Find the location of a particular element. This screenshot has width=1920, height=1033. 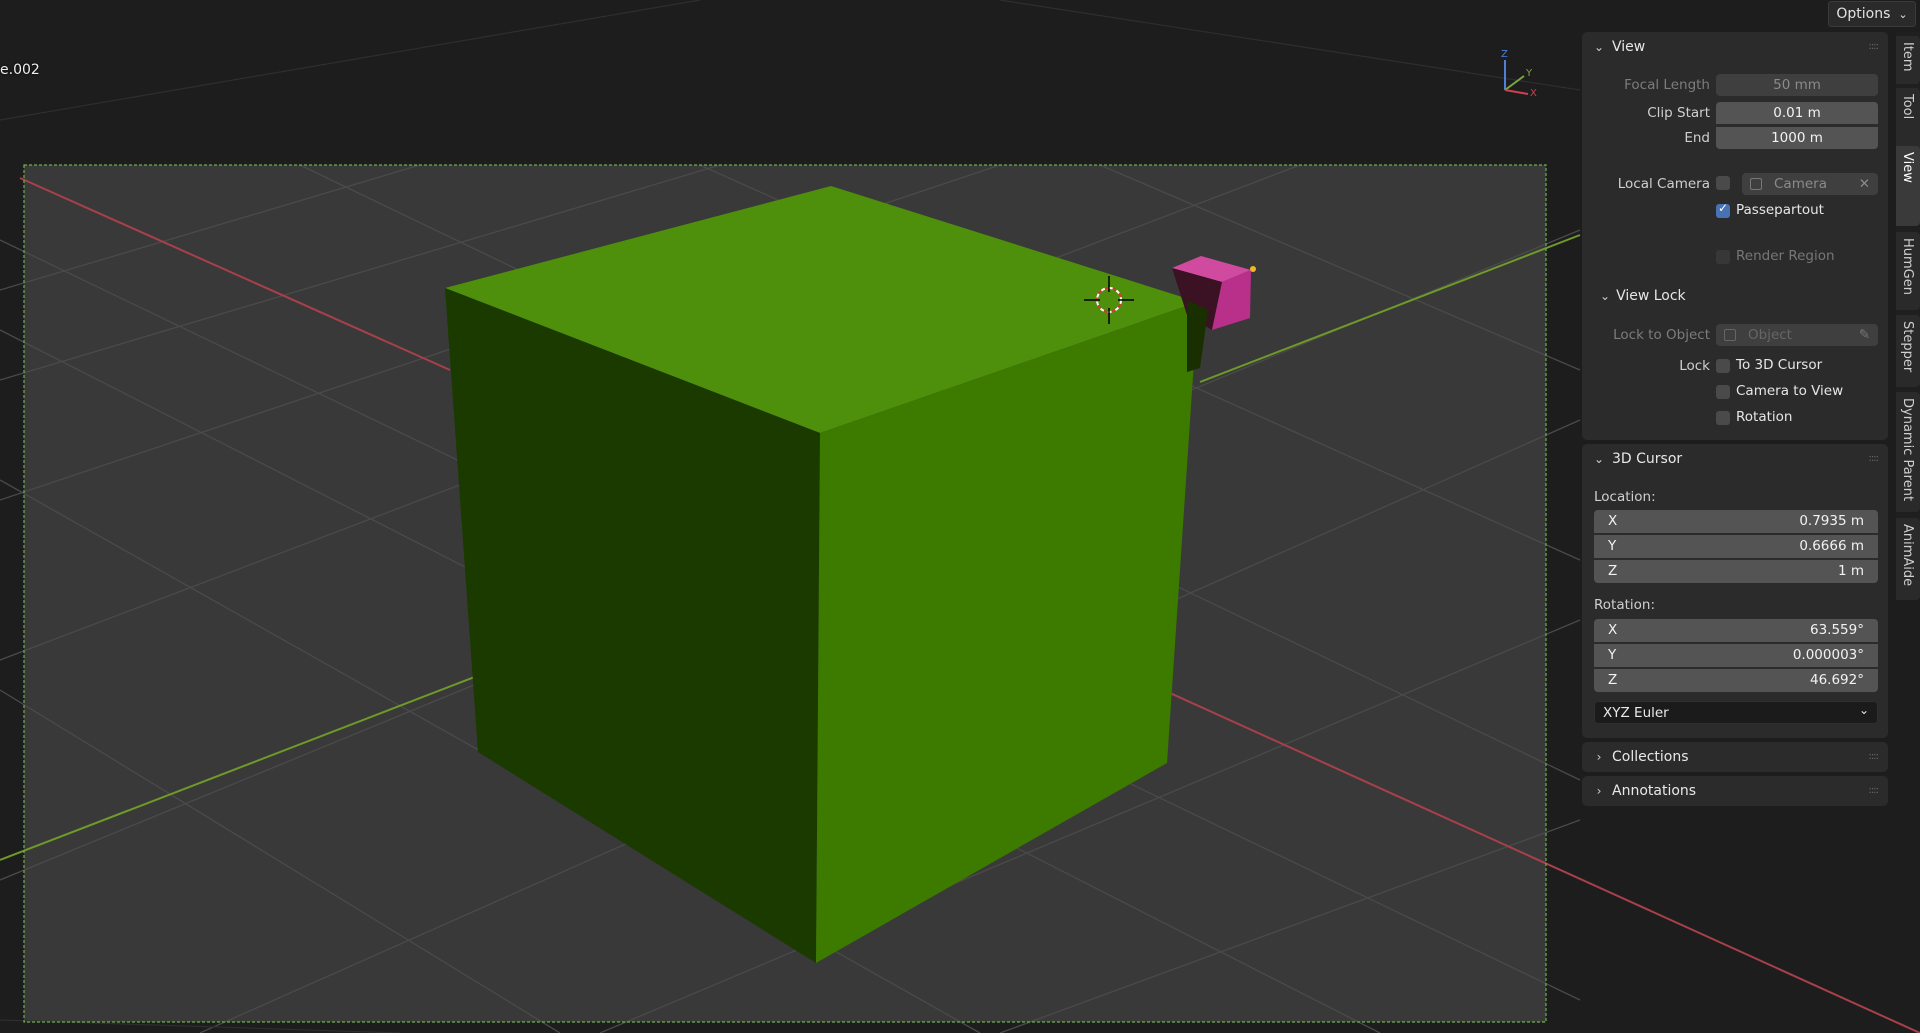

annotations-panel-header: › Annotations :::: is located at coordinates (1735, 791).